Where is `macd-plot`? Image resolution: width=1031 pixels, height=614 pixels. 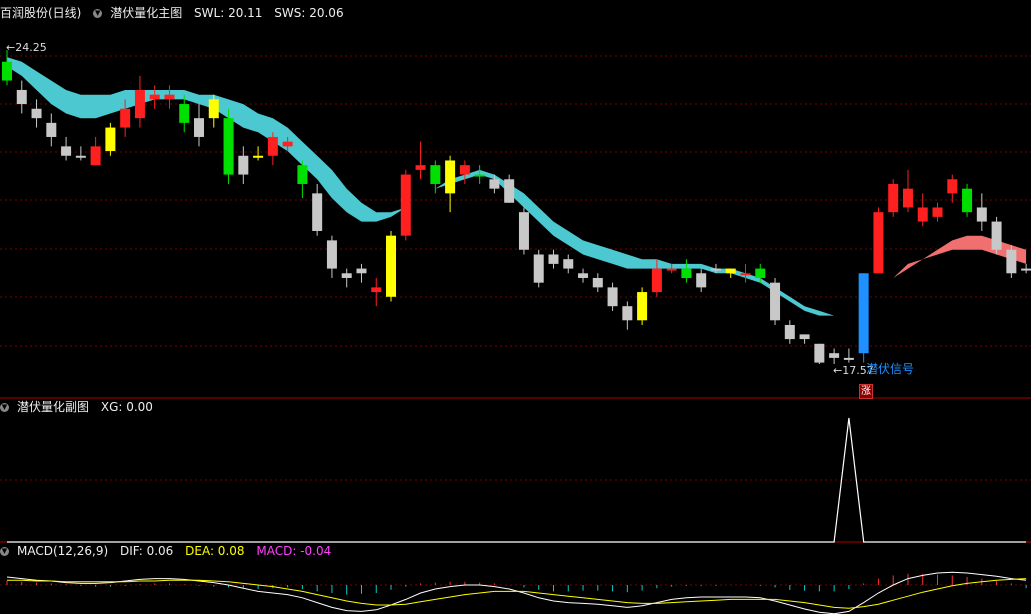
macd-plot is located at coordinates (516, 592).